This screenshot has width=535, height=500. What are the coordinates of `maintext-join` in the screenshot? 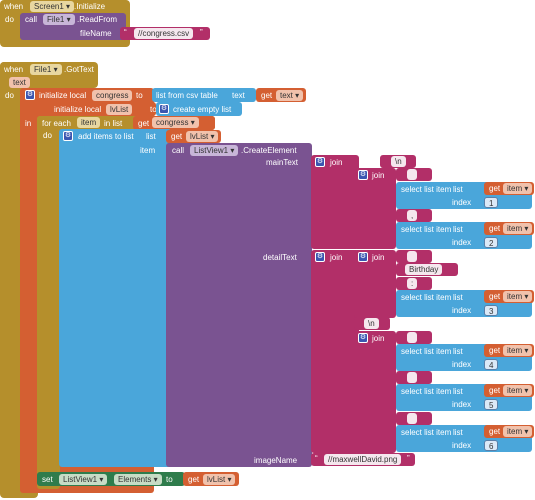 It's located at (335, 202).